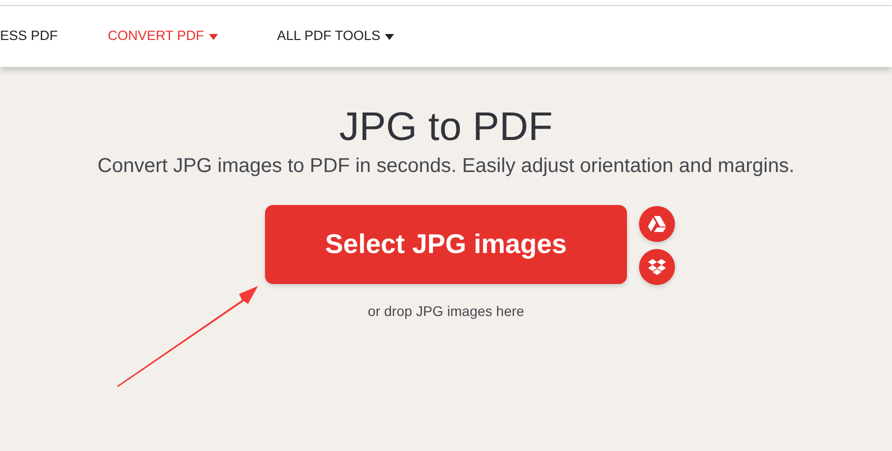 The image size is (892, 451). Describe the element at coordinates (446, 244) in the screenshot. I see `select-images-button: Select JPG images` at that location.